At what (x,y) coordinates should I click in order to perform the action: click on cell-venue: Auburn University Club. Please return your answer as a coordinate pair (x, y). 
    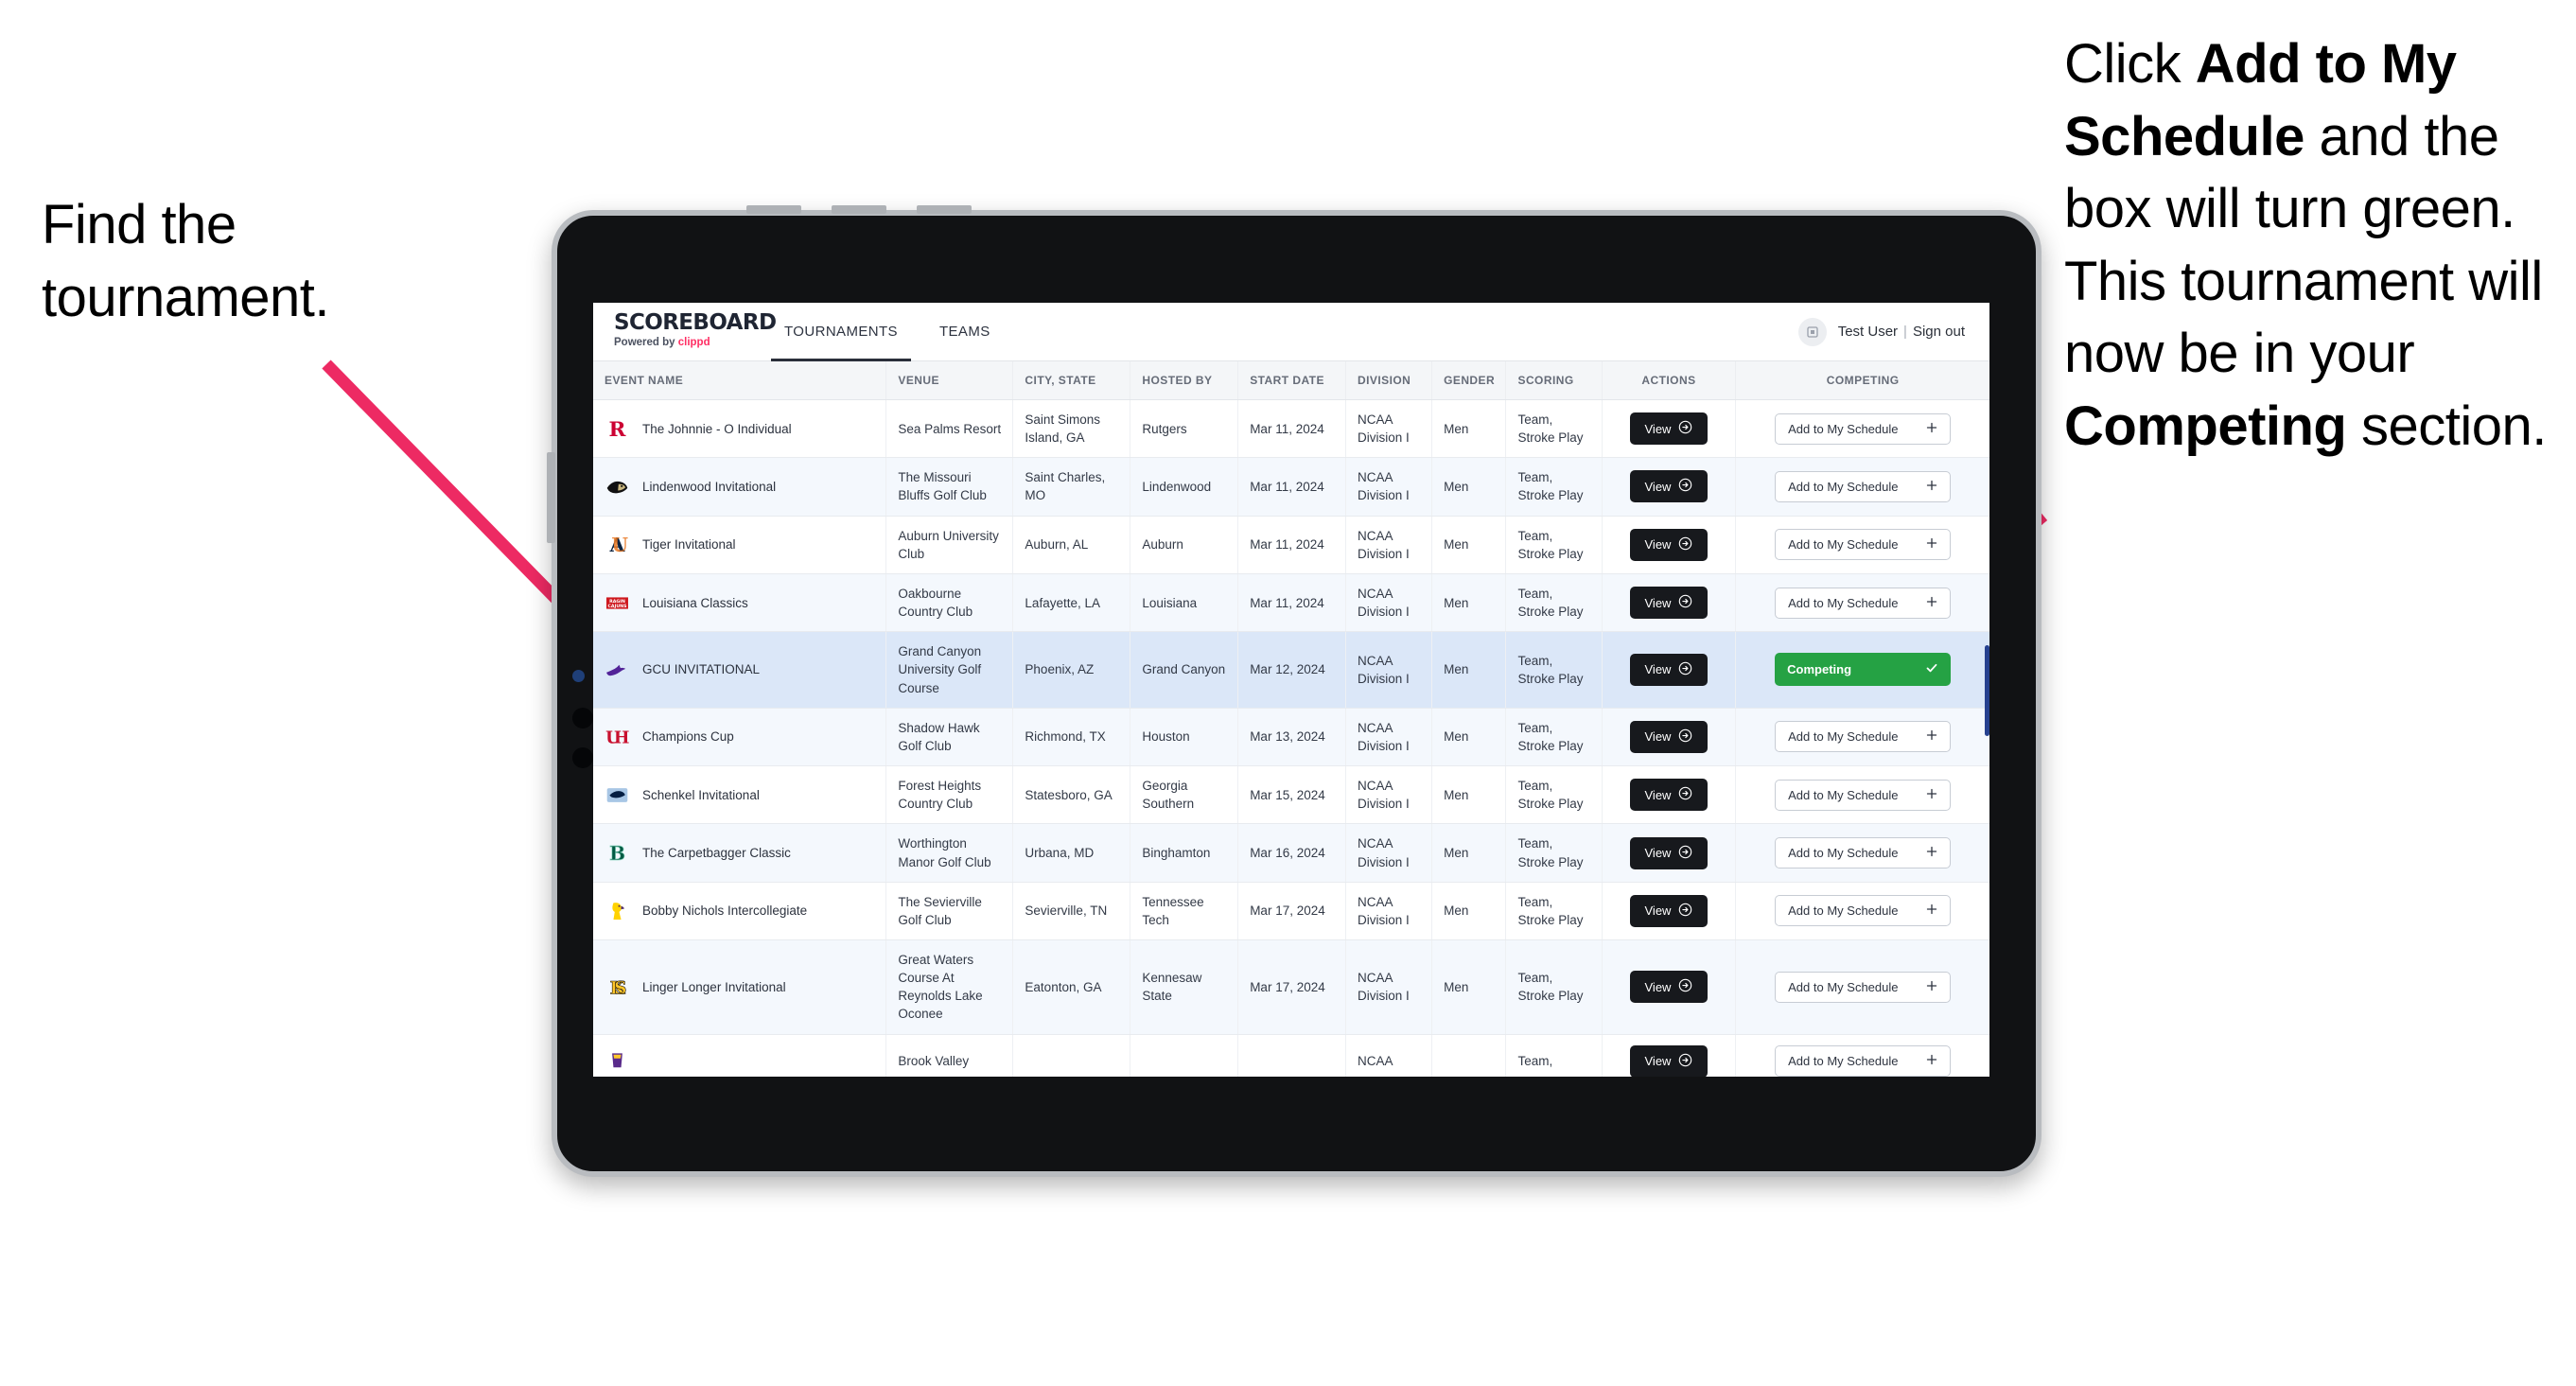
    Looking at the image, I should click on (950, 545).